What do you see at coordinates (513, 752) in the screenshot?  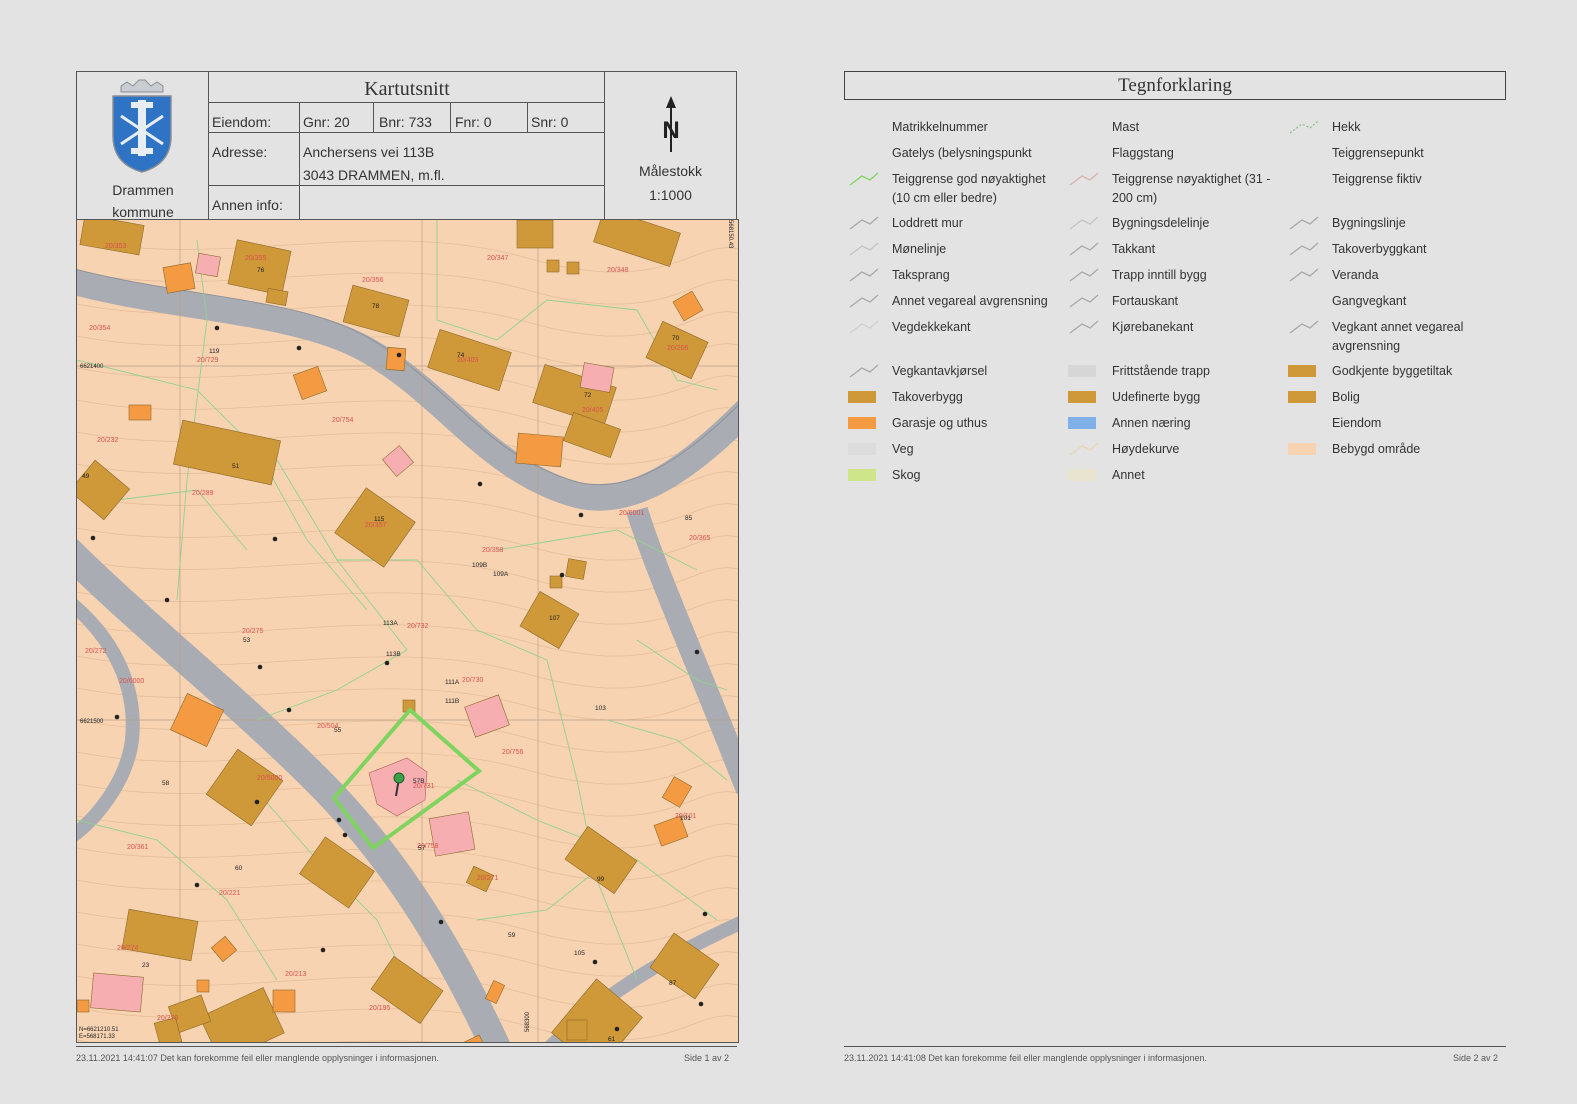 I see `parcel-label: 20/756` at bounding box center [513, 752].